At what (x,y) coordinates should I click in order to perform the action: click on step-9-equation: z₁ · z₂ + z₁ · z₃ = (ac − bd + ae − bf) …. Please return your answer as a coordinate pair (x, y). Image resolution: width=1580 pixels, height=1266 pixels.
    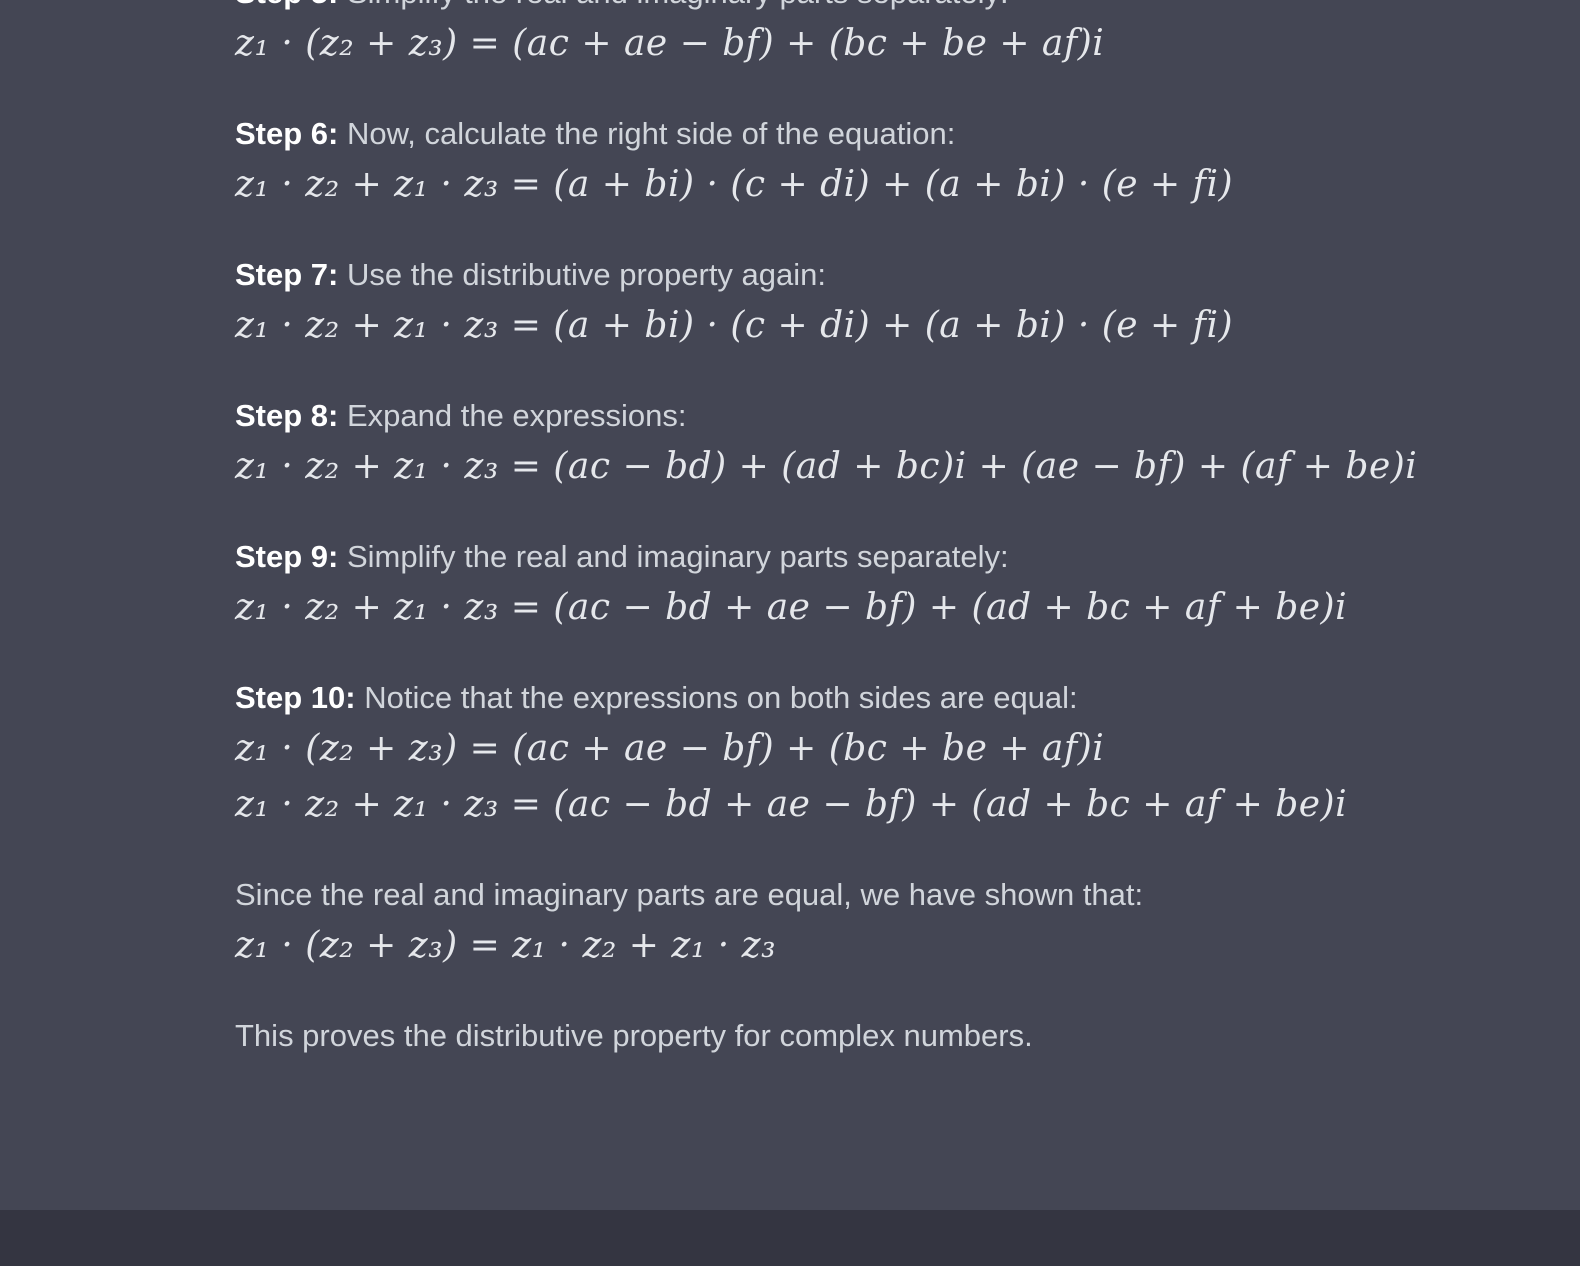
    Looking at the image, I should click on (791, 607).